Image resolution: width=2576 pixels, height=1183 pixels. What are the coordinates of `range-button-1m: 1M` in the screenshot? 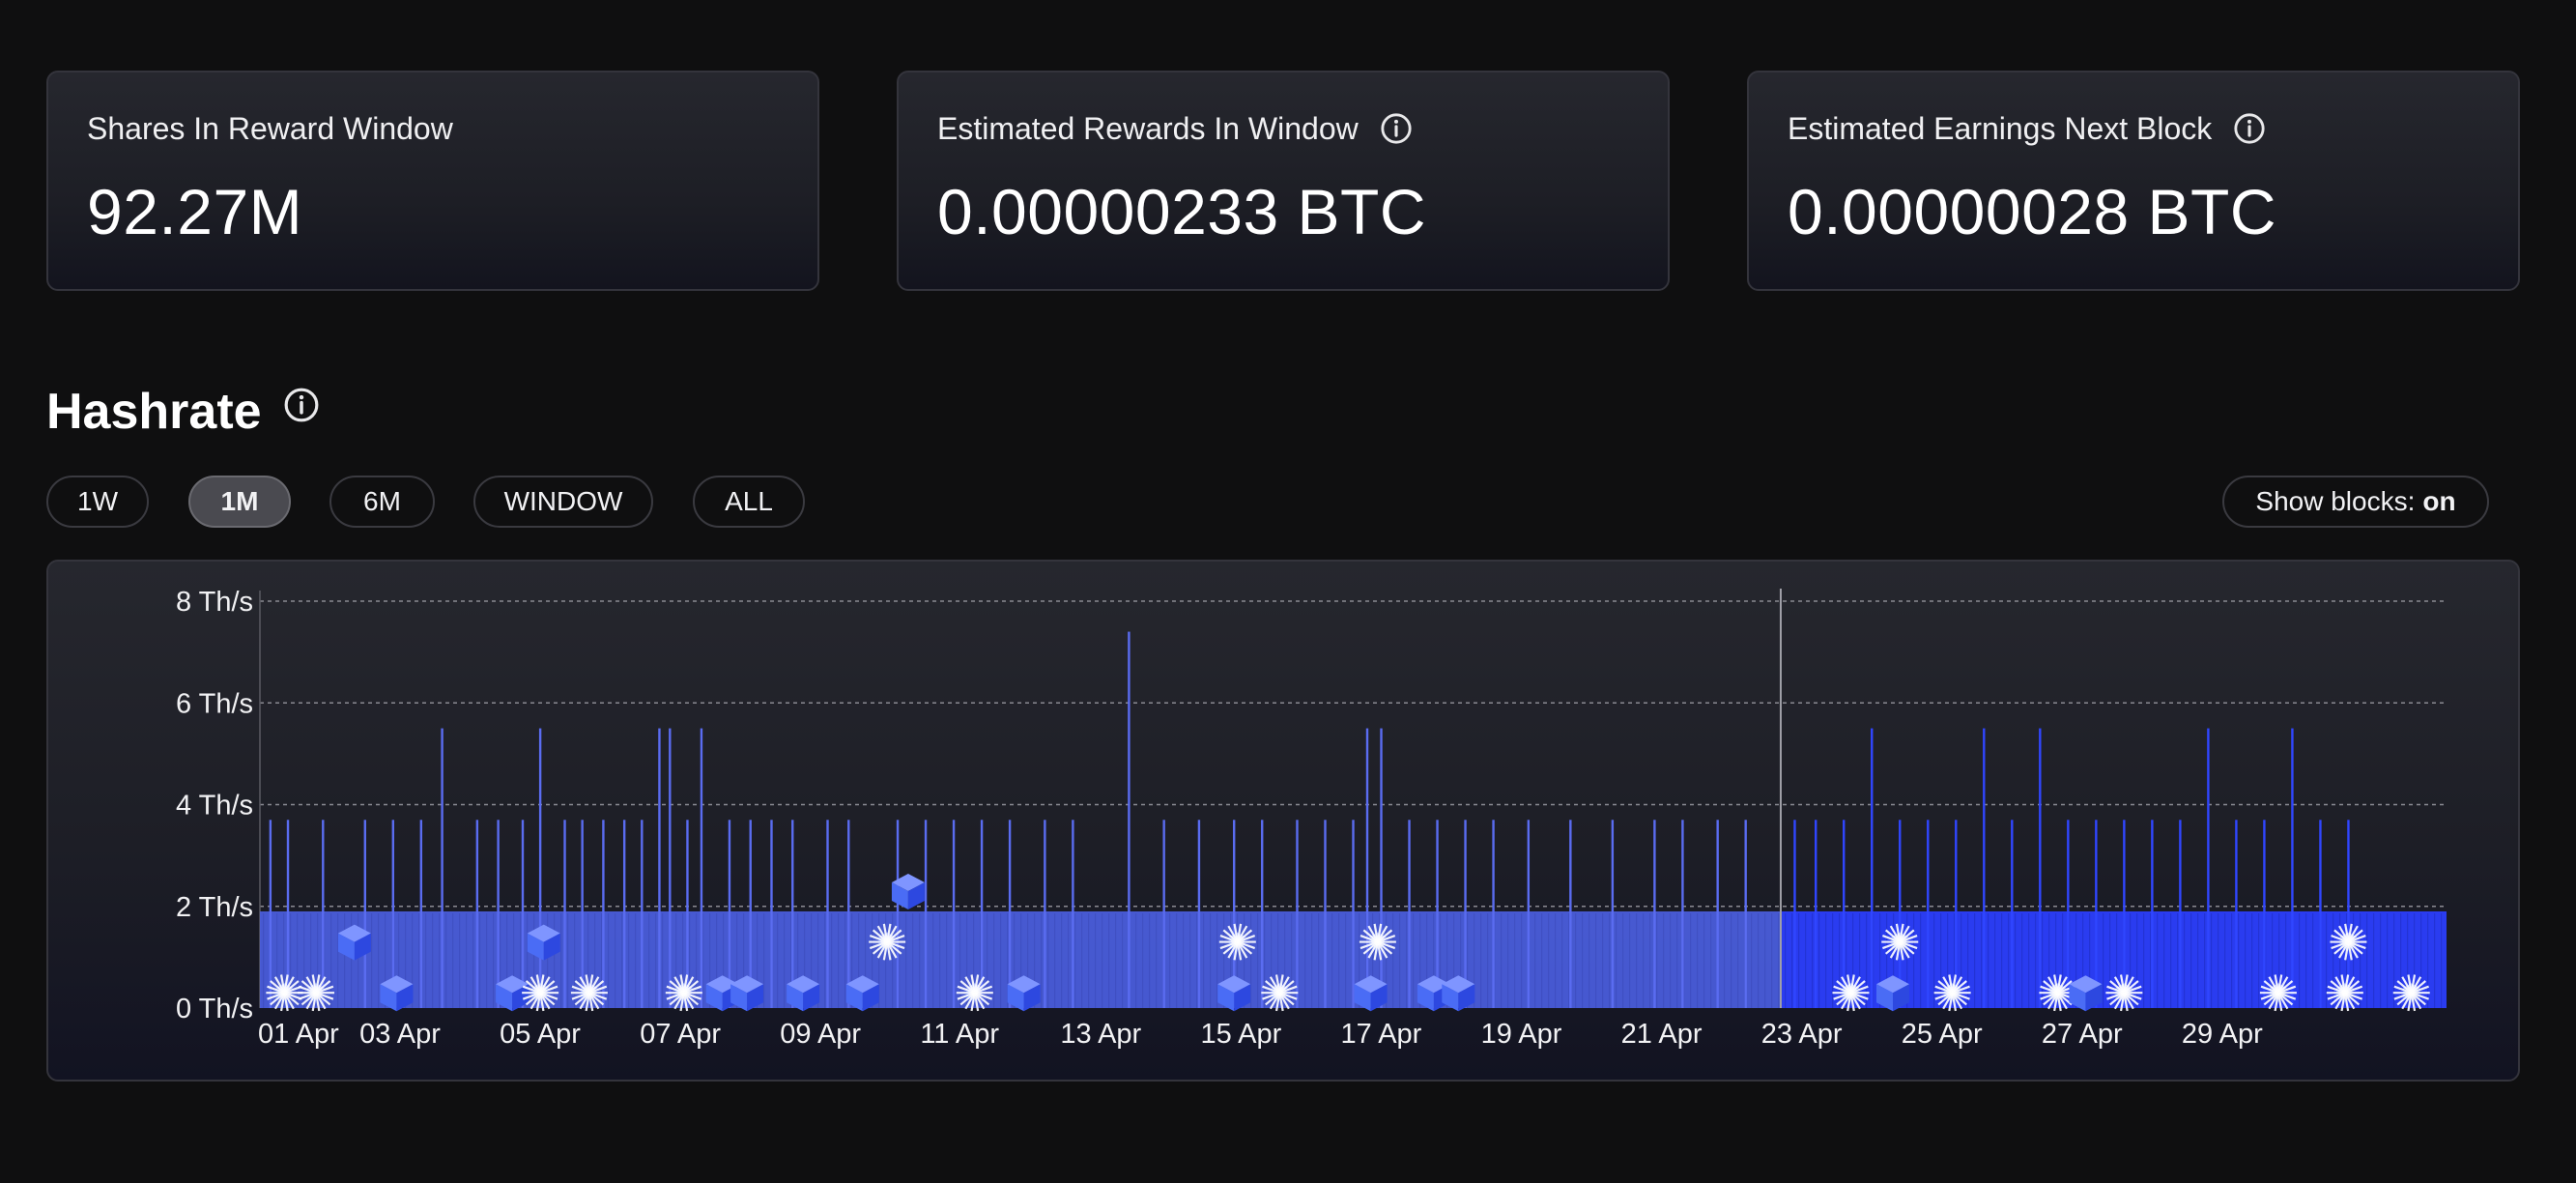 It's located at (240, 502).